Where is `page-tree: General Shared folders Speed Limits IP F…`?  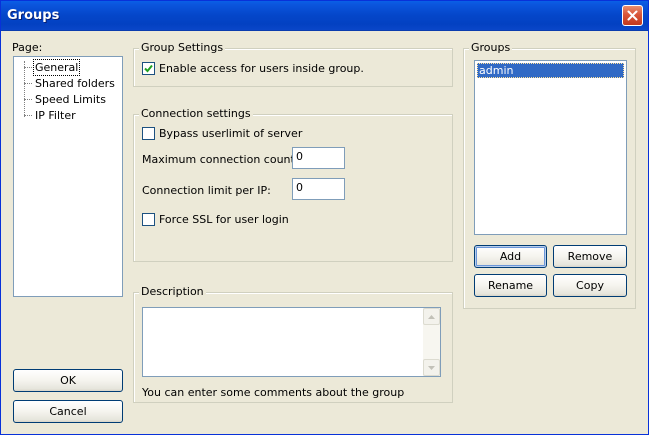 page-tree: General Shared folders Speed Limits IP F… is located at coordinates (68, 176).